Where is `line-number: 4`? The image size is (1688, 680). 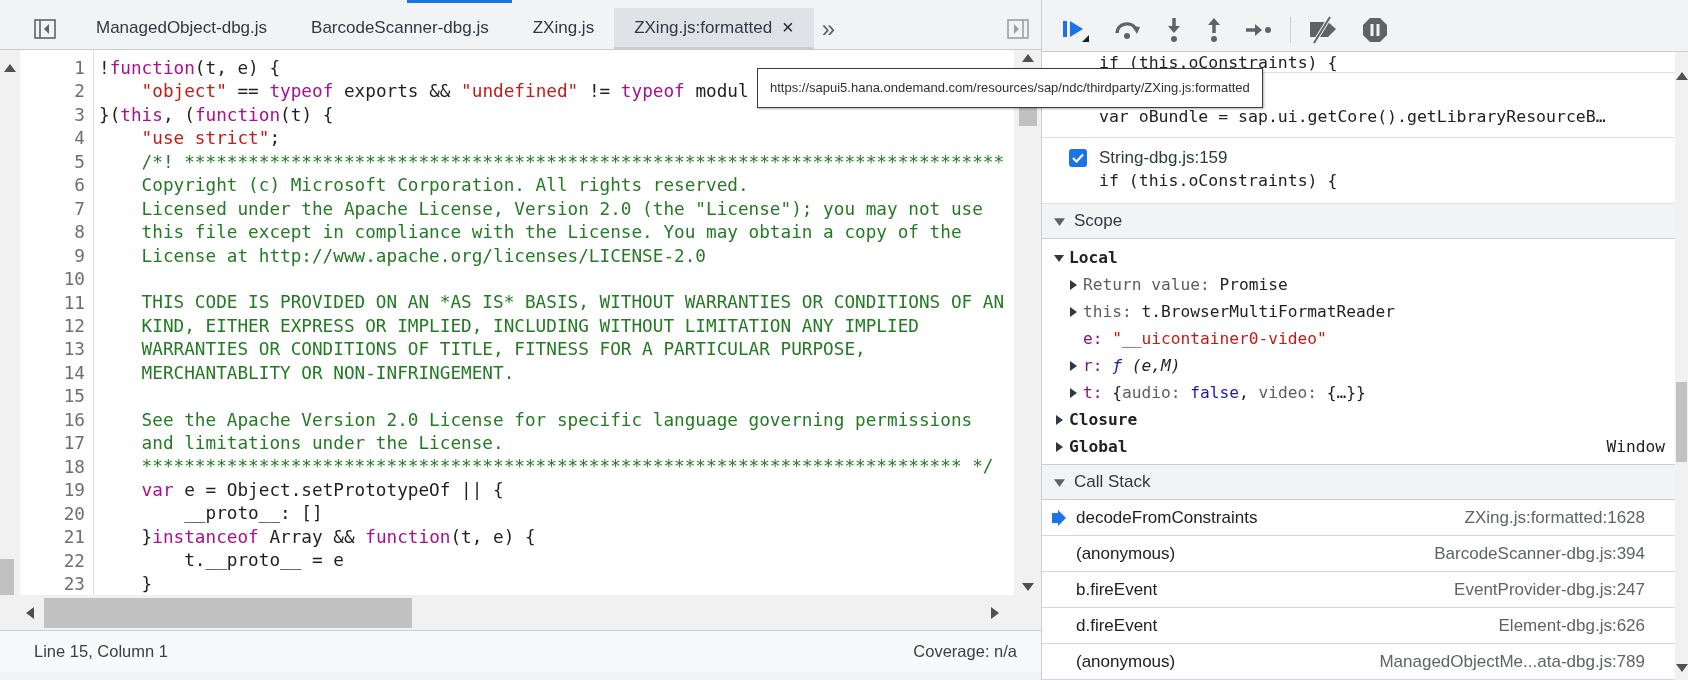
line-number: 4 is located at coordinates (79, 139).